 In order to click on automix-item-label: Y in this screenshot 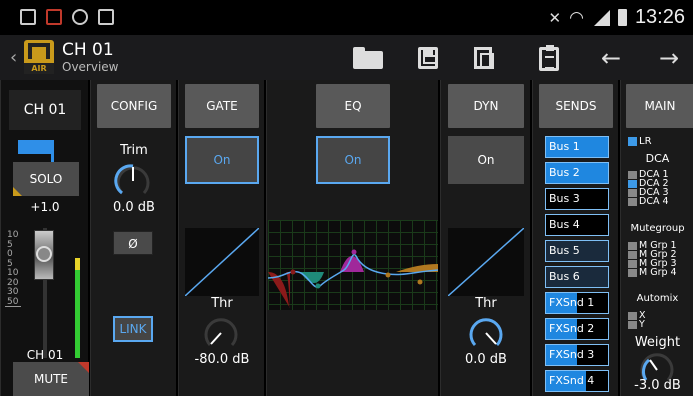, I will do `click(642, 324)`.